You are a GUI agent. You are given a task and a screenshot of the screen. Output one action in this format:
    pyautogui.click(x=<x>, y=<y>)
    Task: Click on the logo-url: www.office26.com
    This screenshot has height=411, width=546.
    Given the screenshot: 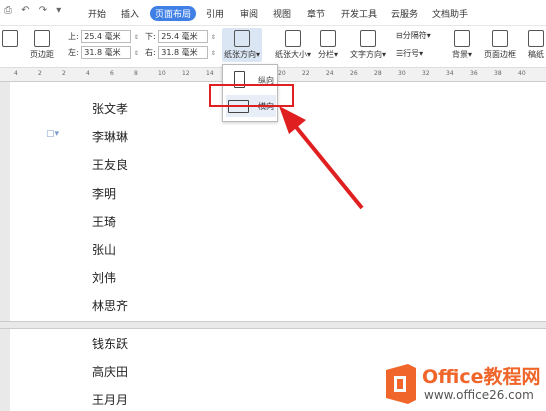 What is the action you would take?
    pyautogui.click(x=479, y=395)
    